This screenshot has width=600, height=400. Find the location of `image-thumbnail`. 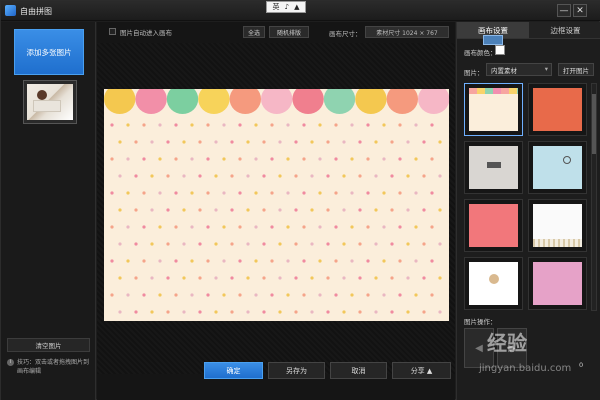

image-thumbnail is located at coordinates (50, 102).